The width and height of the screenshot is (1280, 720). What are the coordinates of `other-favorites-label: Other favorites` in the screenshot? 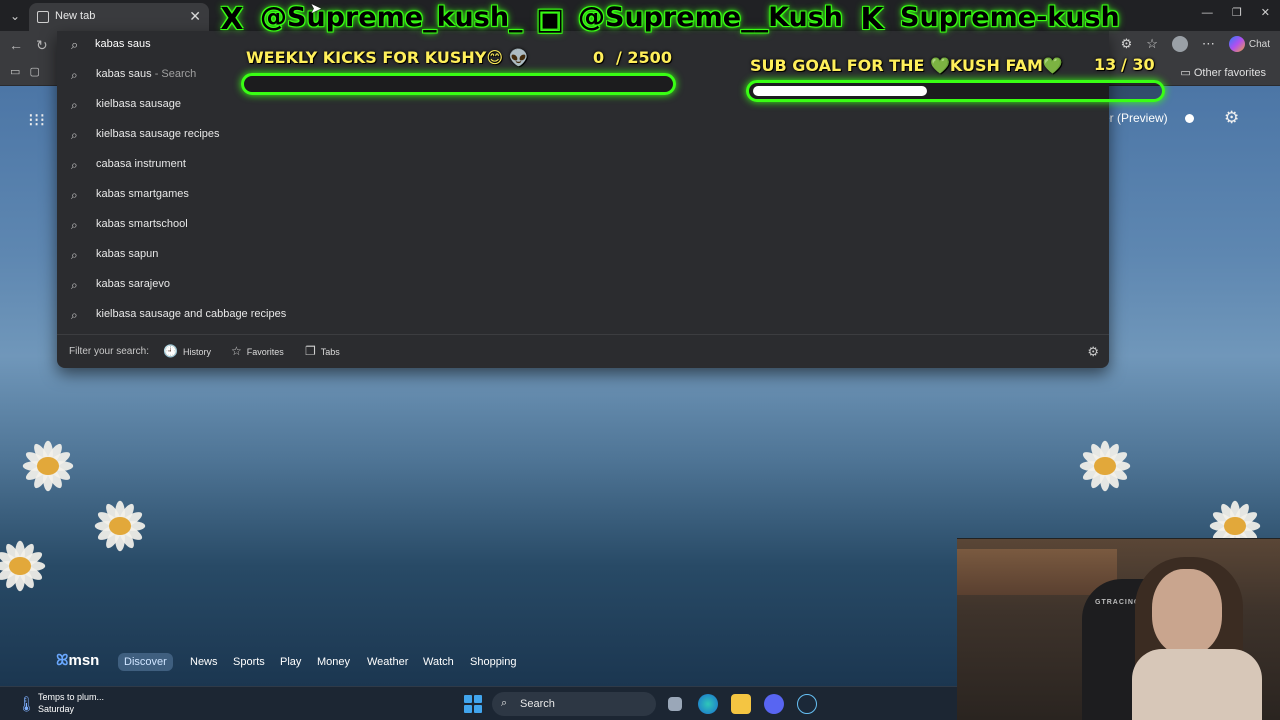 It's located at (1229, 73).